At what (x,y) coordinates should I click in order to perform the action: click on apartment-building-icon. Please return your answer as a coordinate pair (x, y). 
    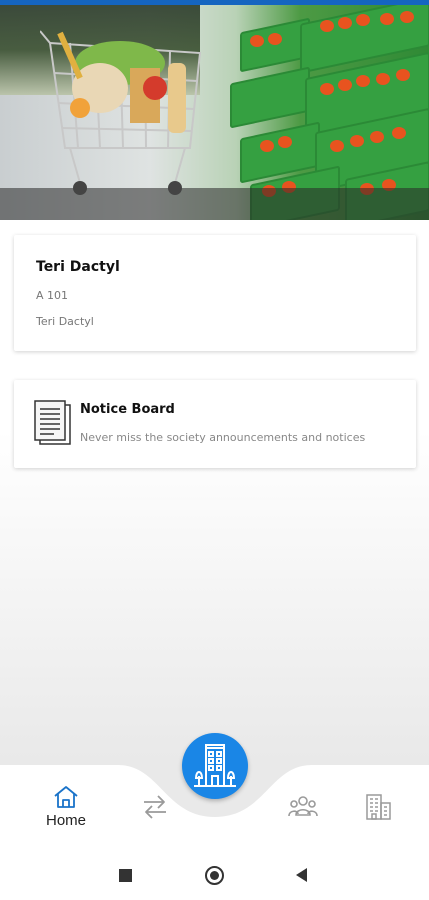
    Looking at the image, I should click on (378, 807).